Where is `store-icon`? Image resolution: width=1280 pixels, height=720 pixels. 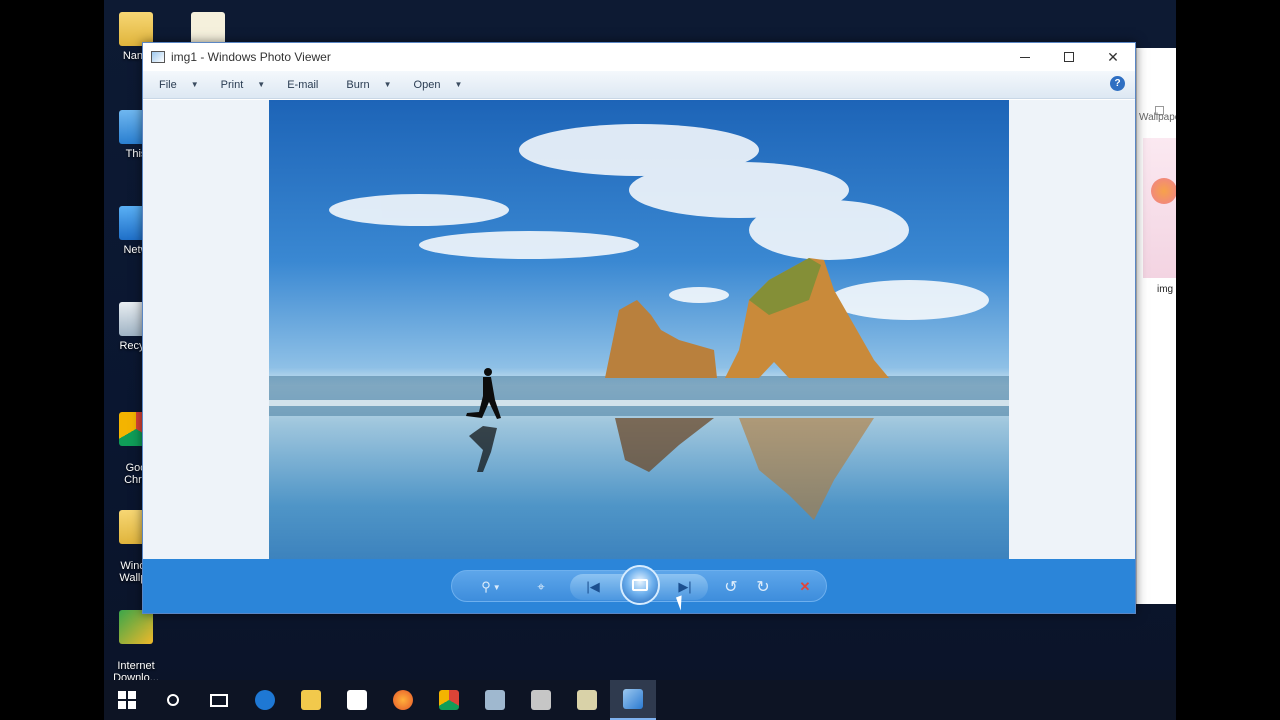 store-icon is located at coordinates (357, 700).